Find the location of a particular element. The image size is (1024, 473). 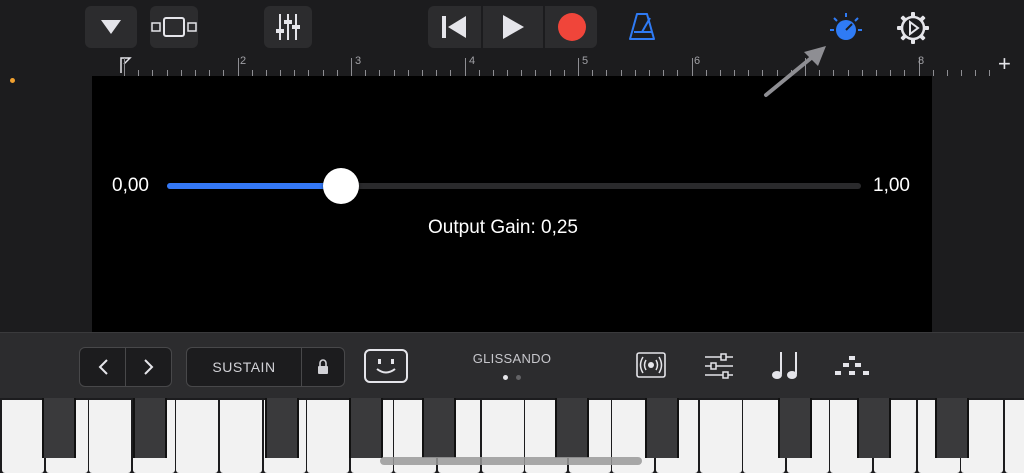

annotation-arrow is located at coordinates (795, 71).